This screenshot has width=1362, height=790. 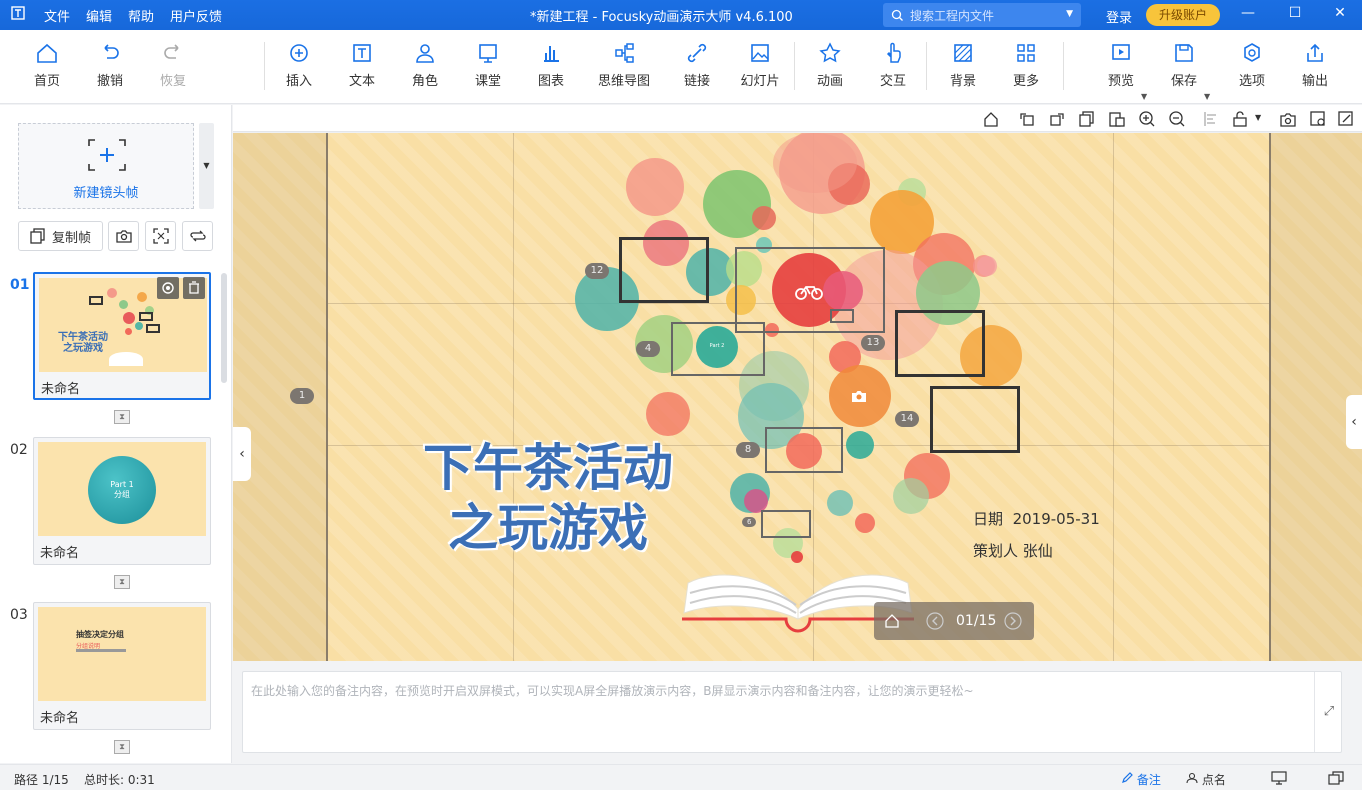 What do you see at coordinates (1279, 778) in the screenshot?
I see `screen-icon` at bounding box center [1279, 778].